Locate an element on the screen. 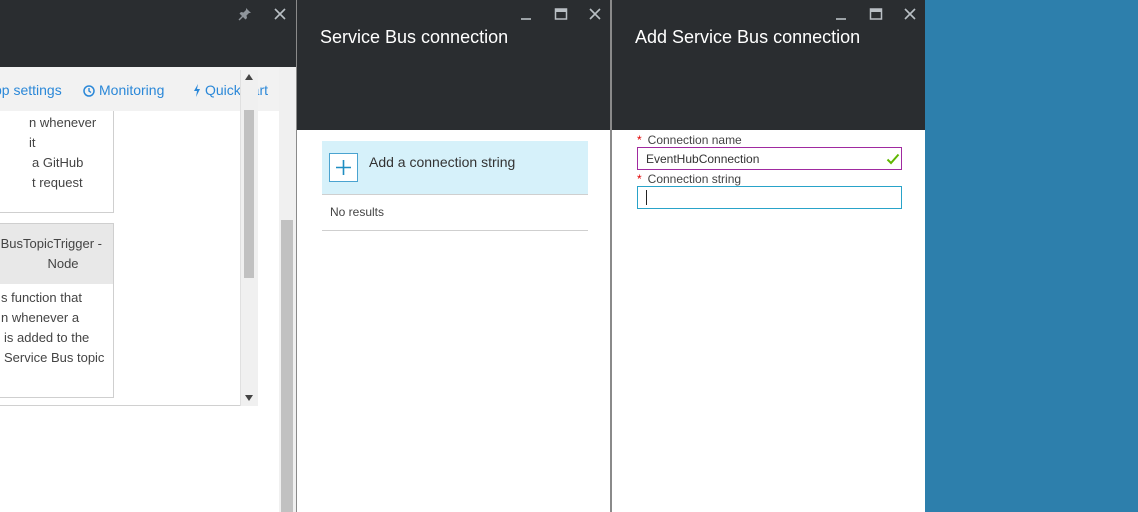 The image size is (1138, 512). monitoring-link: Monitoring is located at coordinates (123, 90).